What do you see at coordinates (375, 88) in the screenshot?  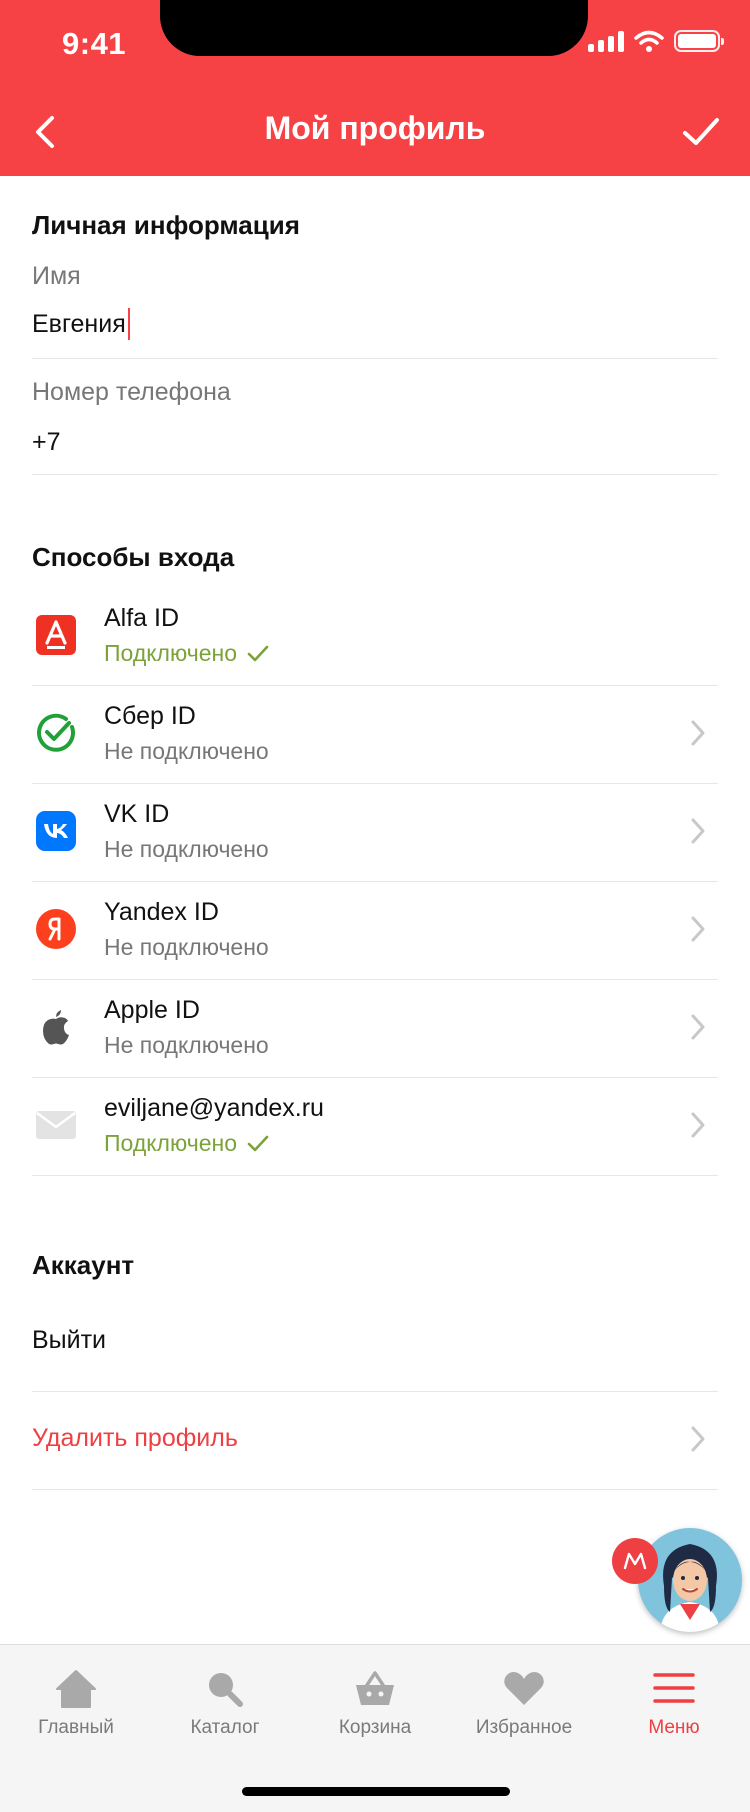 I see `top-app-bar: 9:41 Мой профиль` at bounding box center [375, 88].